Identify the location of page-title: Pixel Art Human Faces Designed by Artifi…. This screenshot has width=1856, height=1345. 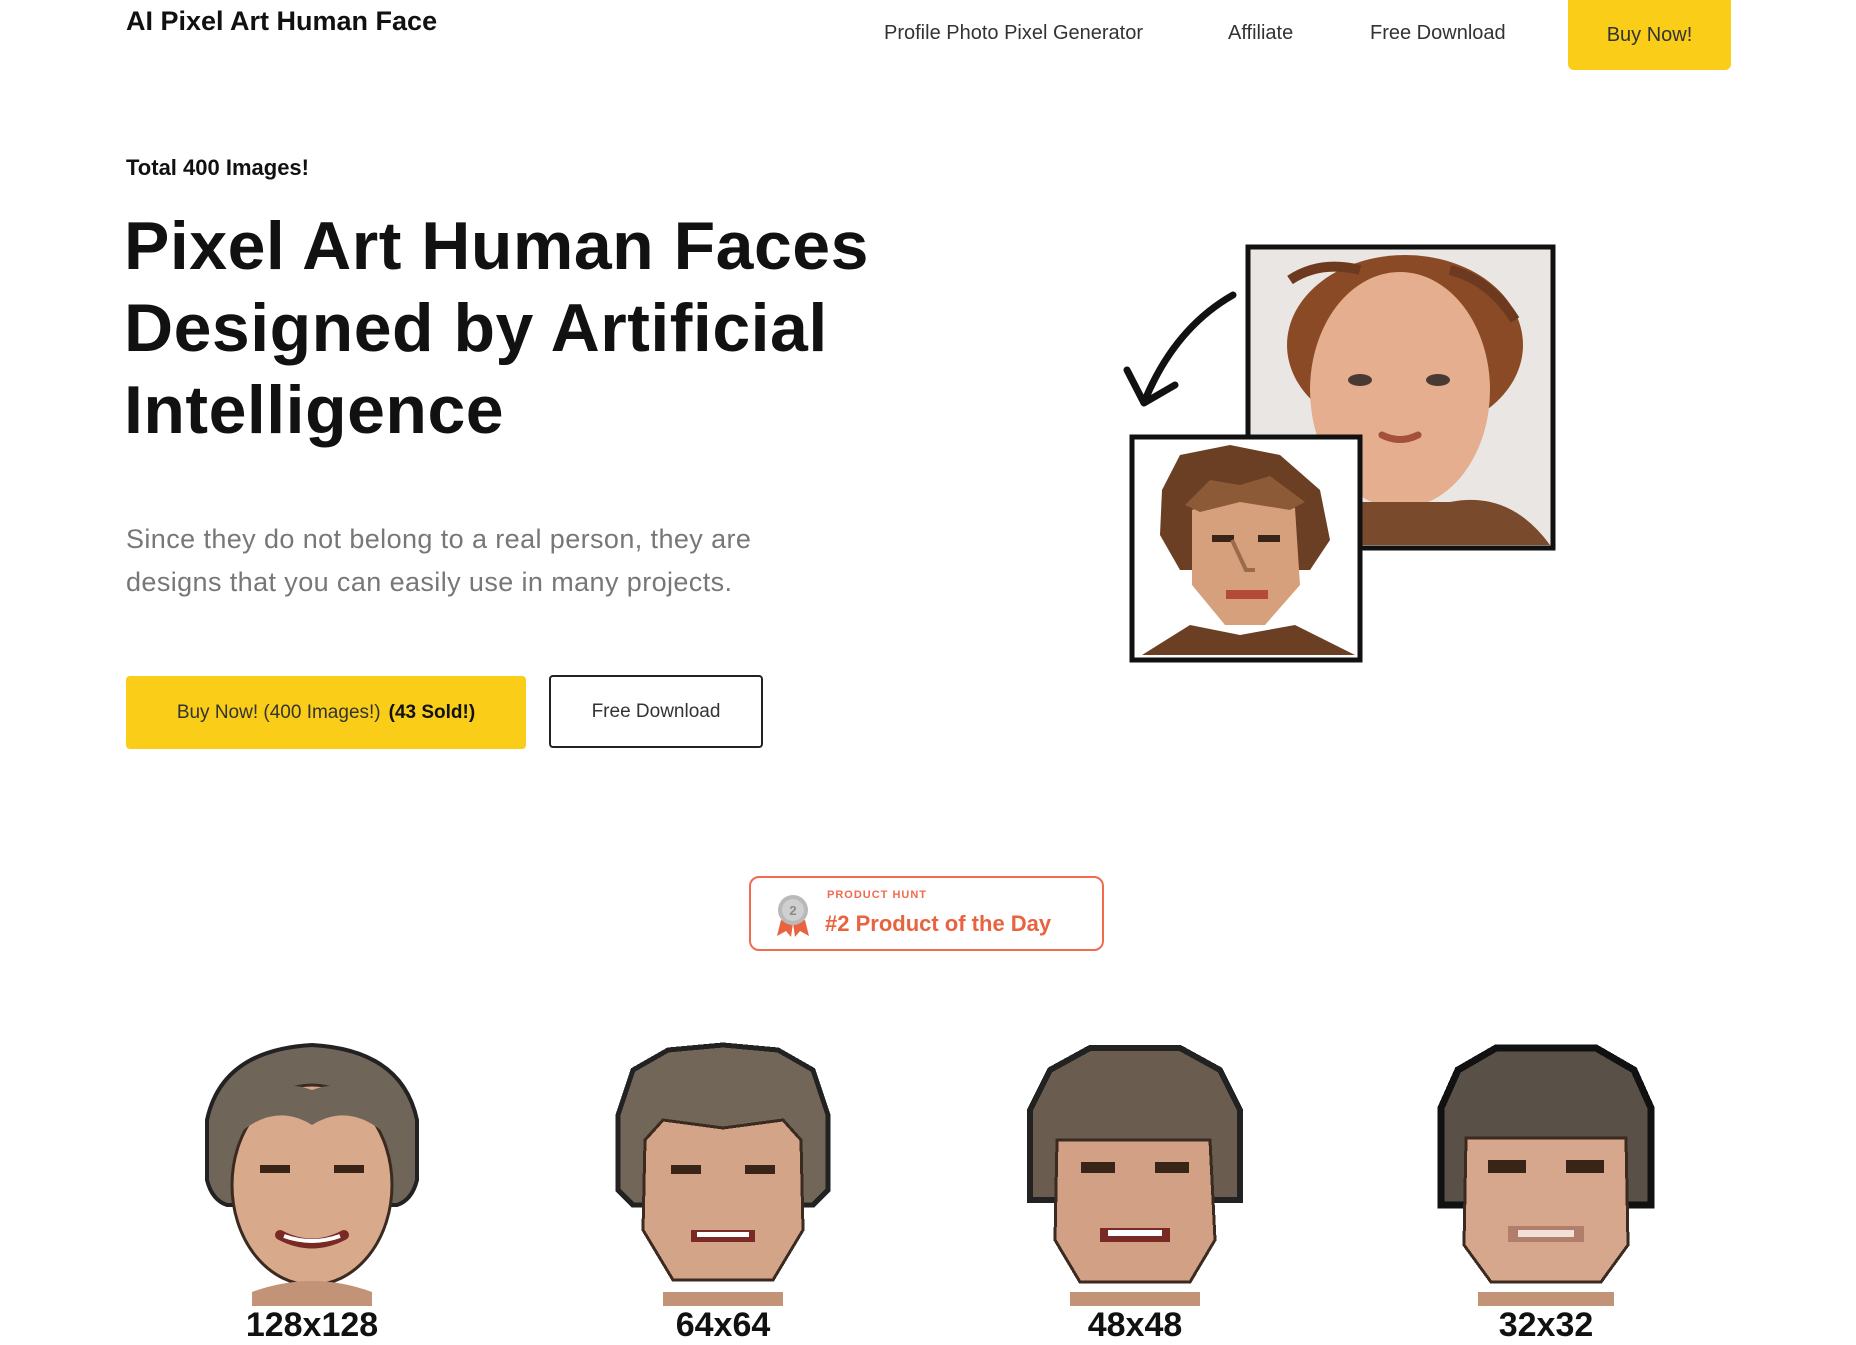
(496, 328).